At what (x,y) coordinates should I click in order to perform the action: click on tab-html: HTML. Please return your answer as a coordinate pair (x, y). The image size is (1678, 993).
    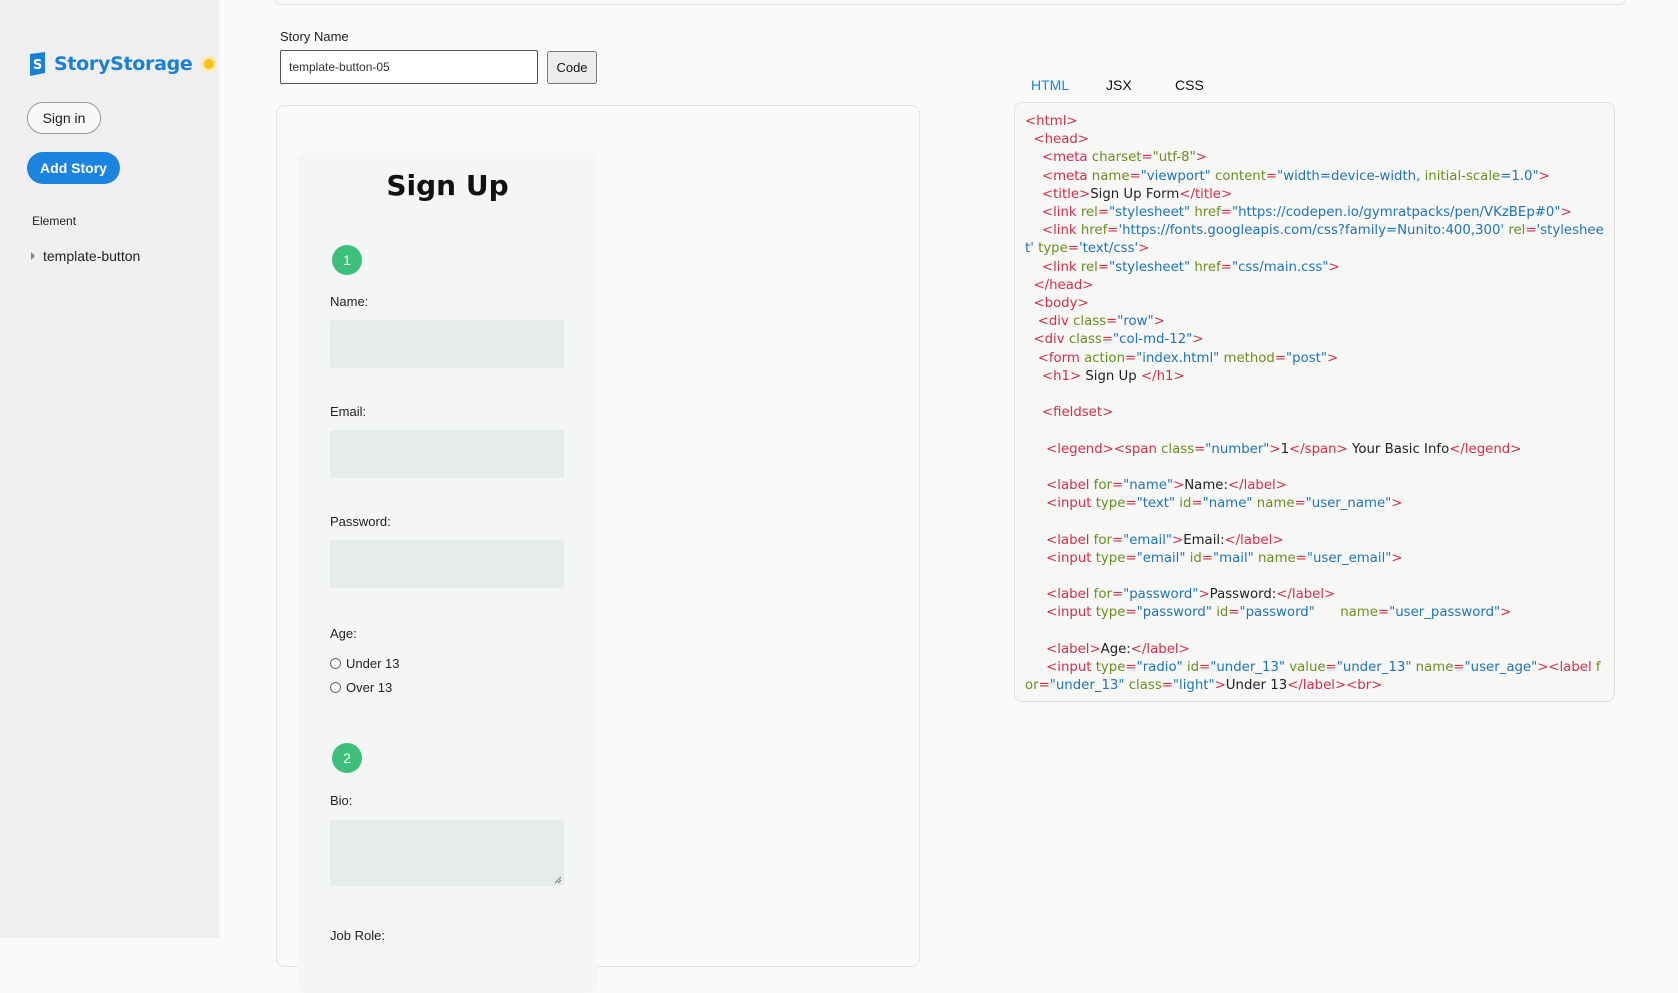
    Looking at the image, I should click on (1050, 85).